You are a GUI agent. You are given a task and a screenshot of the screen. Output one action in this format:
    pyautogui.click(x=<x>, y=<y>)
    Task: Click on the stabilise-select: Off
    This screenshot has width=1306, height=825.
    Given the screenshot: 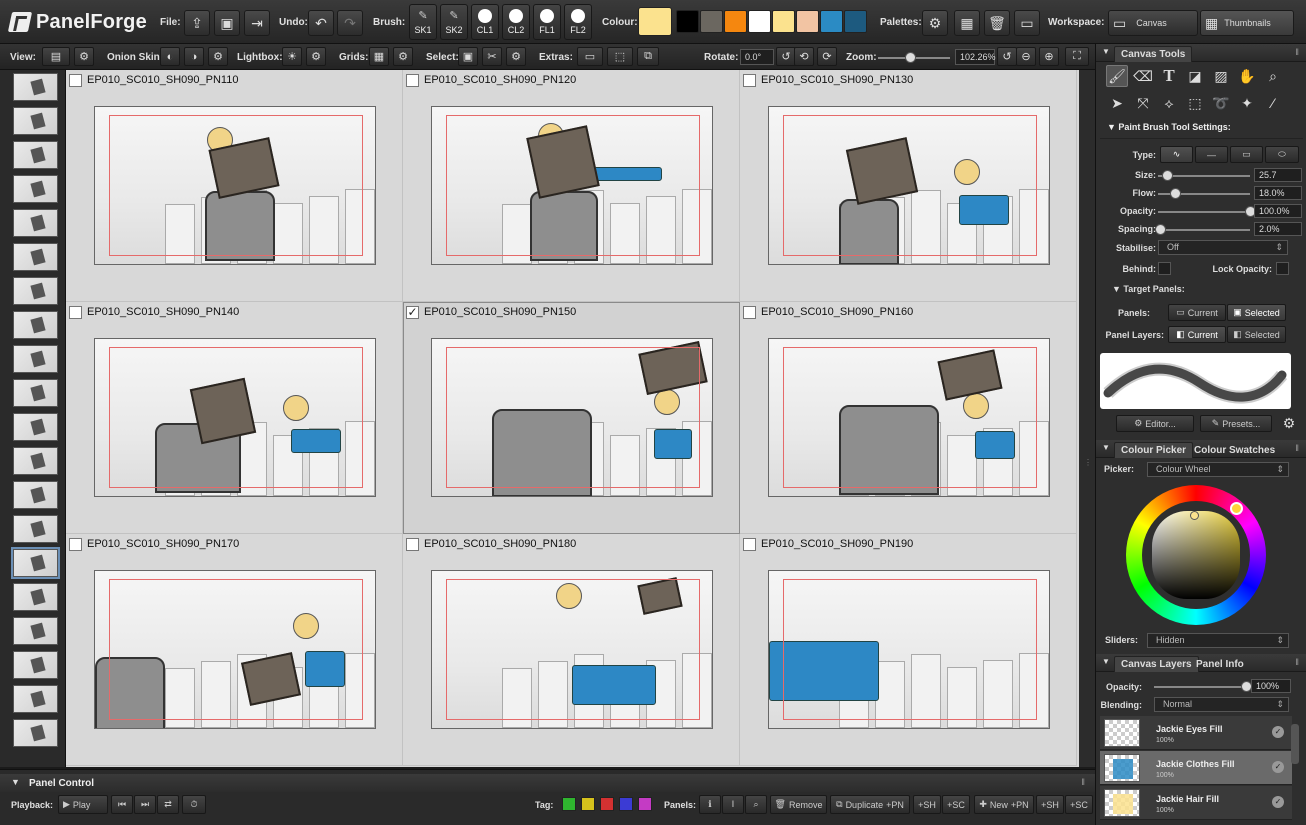 What is the action you would take?
    pyautogui.click(x=1223, y=247)
    